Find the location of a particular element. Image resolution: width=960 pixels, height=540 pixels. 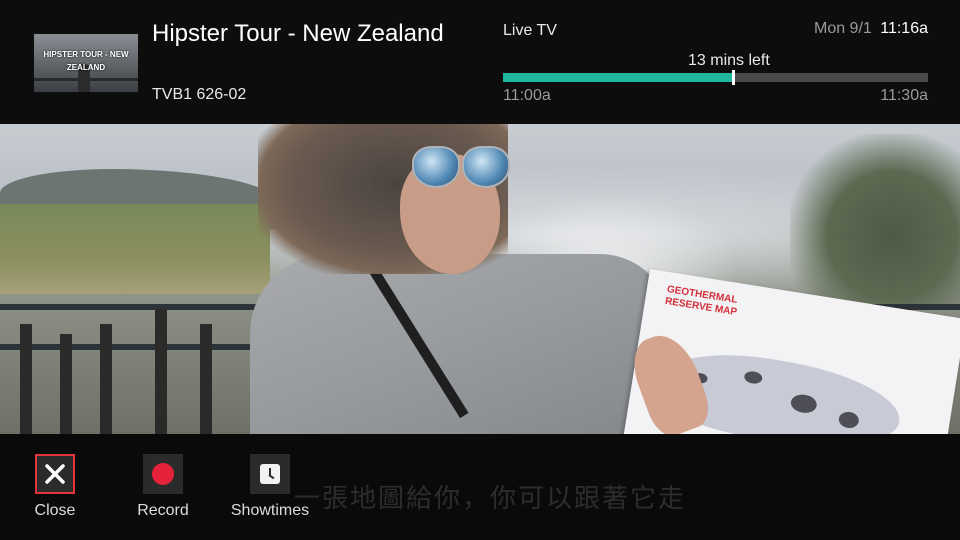

record-button: Record is located at coordinates (163, 487).